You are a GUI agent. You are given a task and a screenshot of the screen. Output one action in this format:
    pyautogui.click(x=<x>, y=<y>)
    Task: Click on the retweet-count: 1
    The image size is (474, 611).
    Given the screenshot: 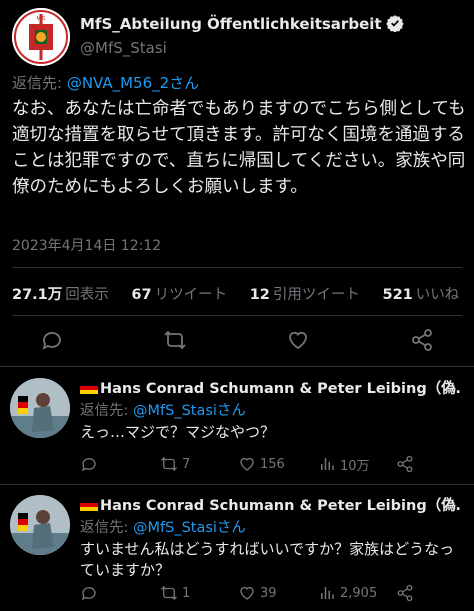 What is the action you would take?
    pyautogui.click(x=186, y=593)
    